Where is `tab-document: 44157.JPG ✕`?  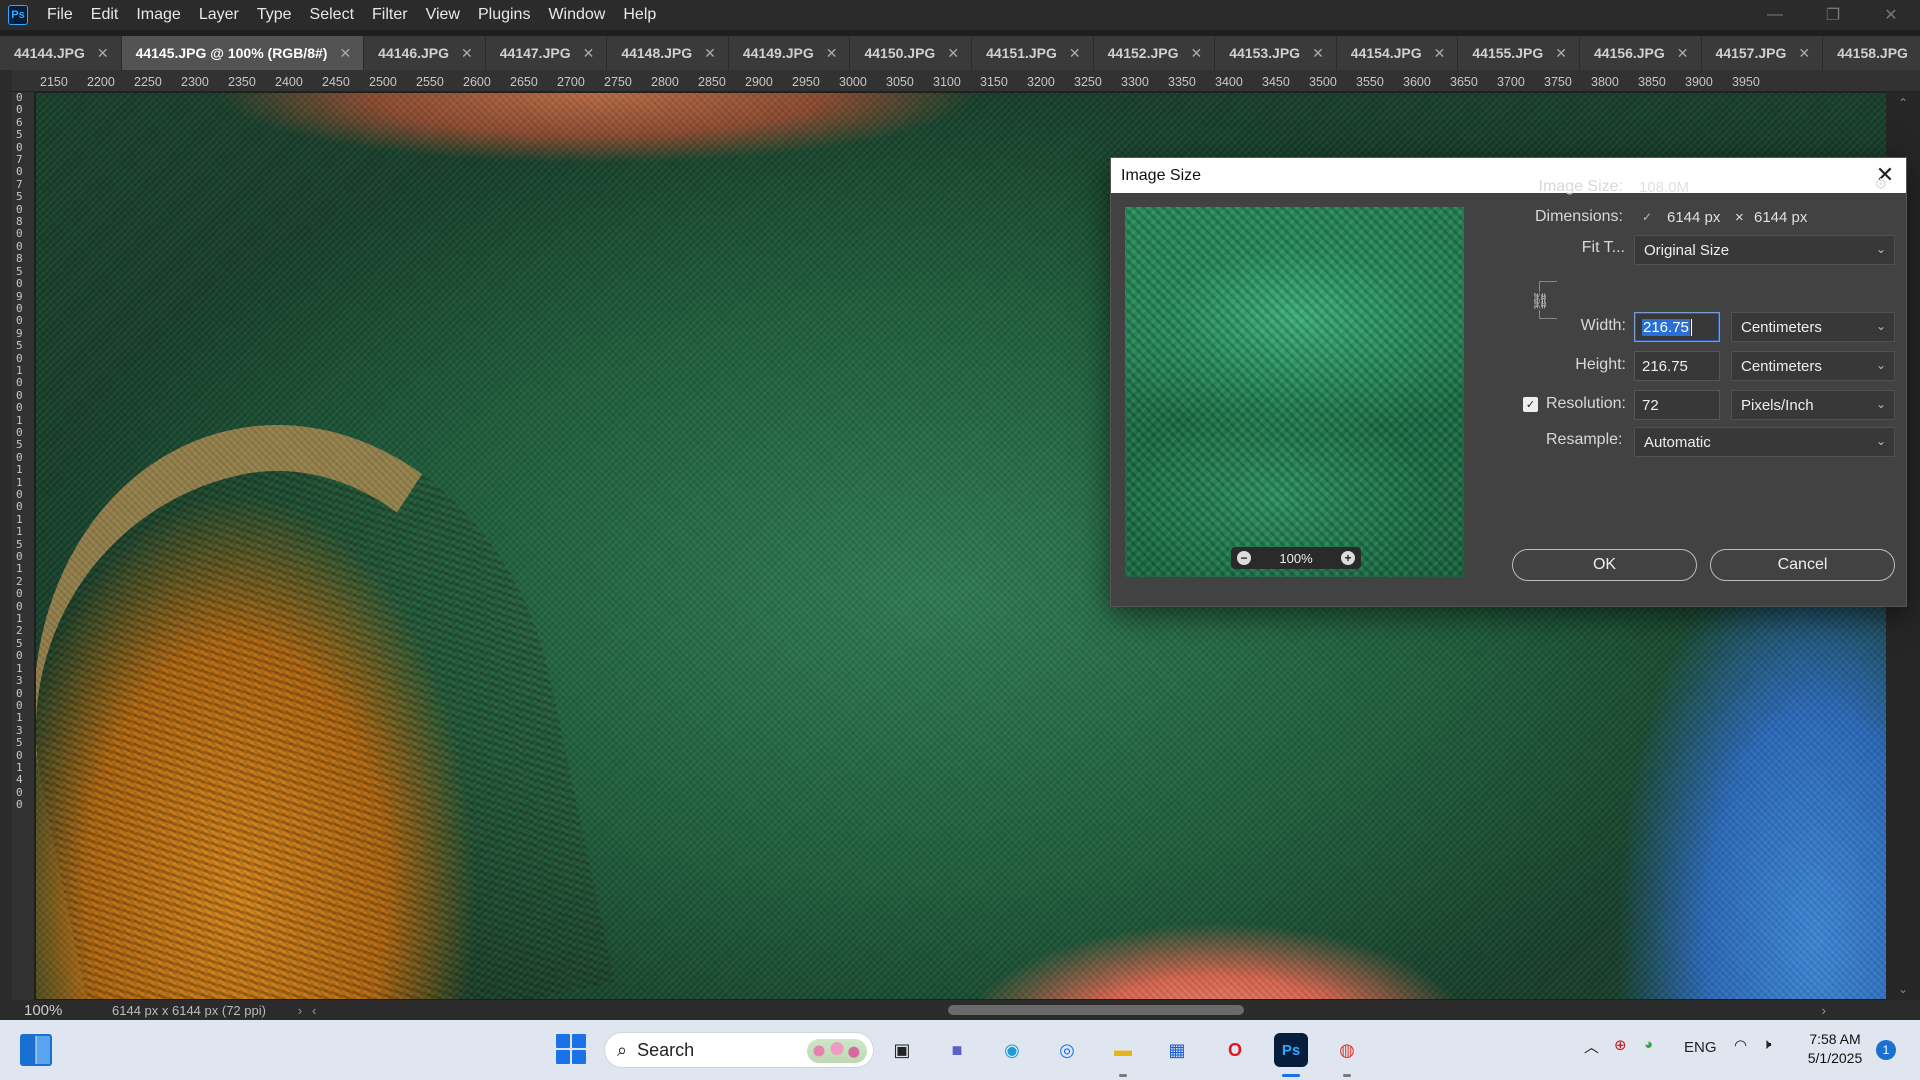 tab-document: 44157.JPG ✕ is located at coordinates (1762, 53).